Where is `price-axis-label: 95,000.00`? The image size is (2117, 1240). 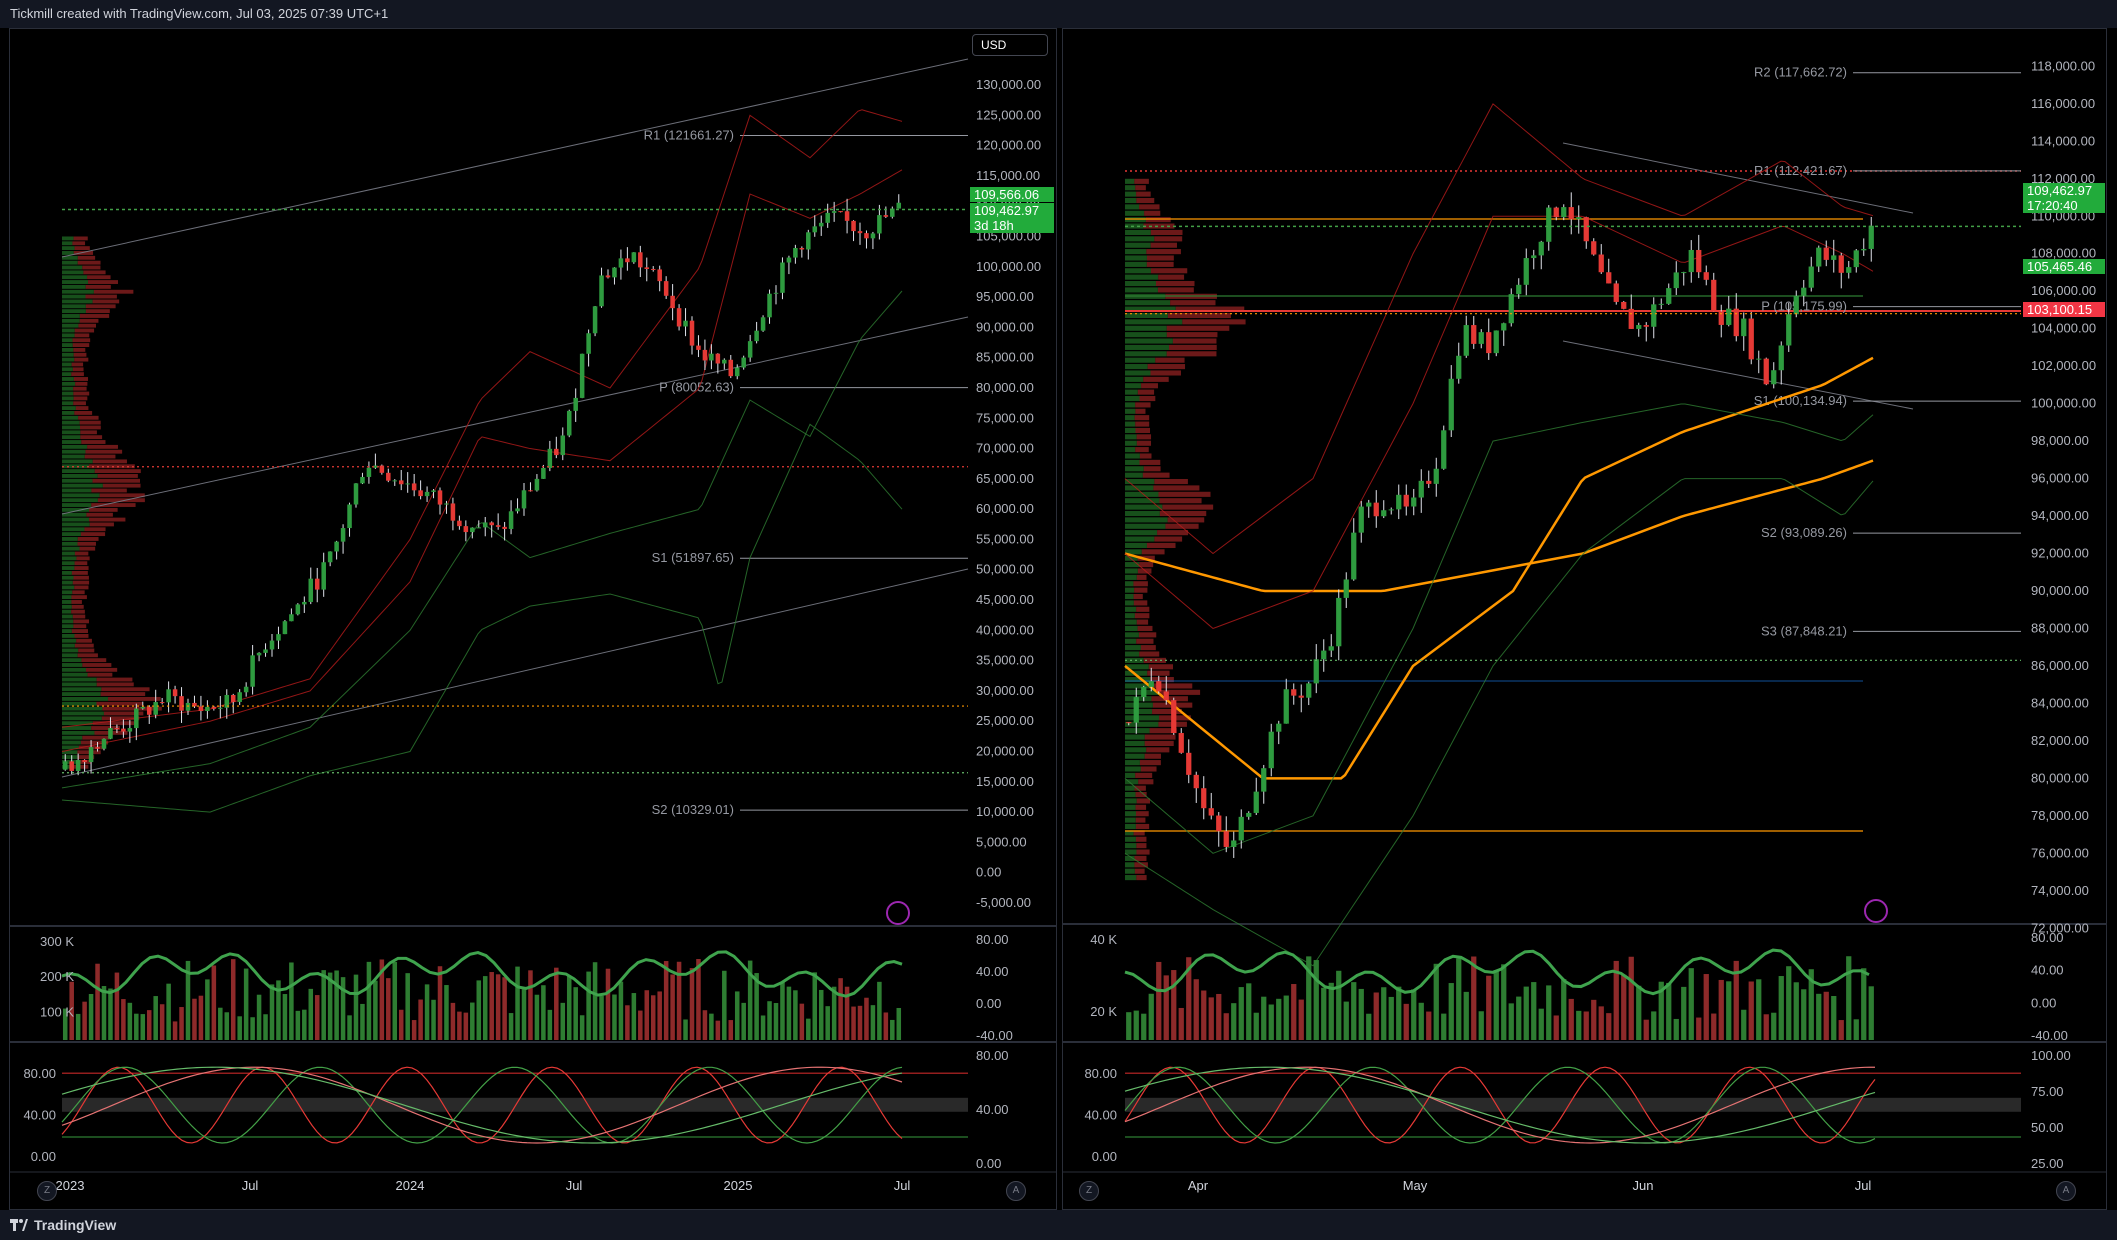
price-axis-label: 95,000.00 is located at coordinates (1005, 296).